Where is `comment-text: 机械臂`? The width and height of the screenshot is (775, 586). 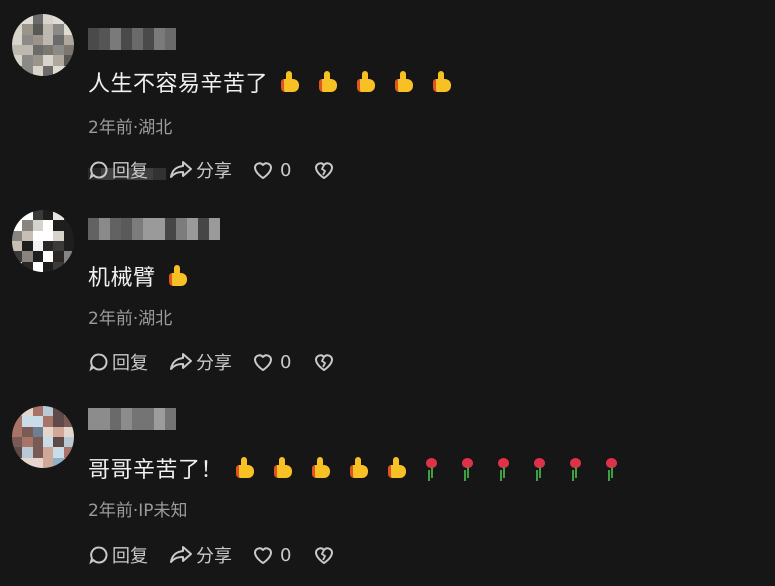 comment-text: 机械臂 is located at coordinates (144, 276).